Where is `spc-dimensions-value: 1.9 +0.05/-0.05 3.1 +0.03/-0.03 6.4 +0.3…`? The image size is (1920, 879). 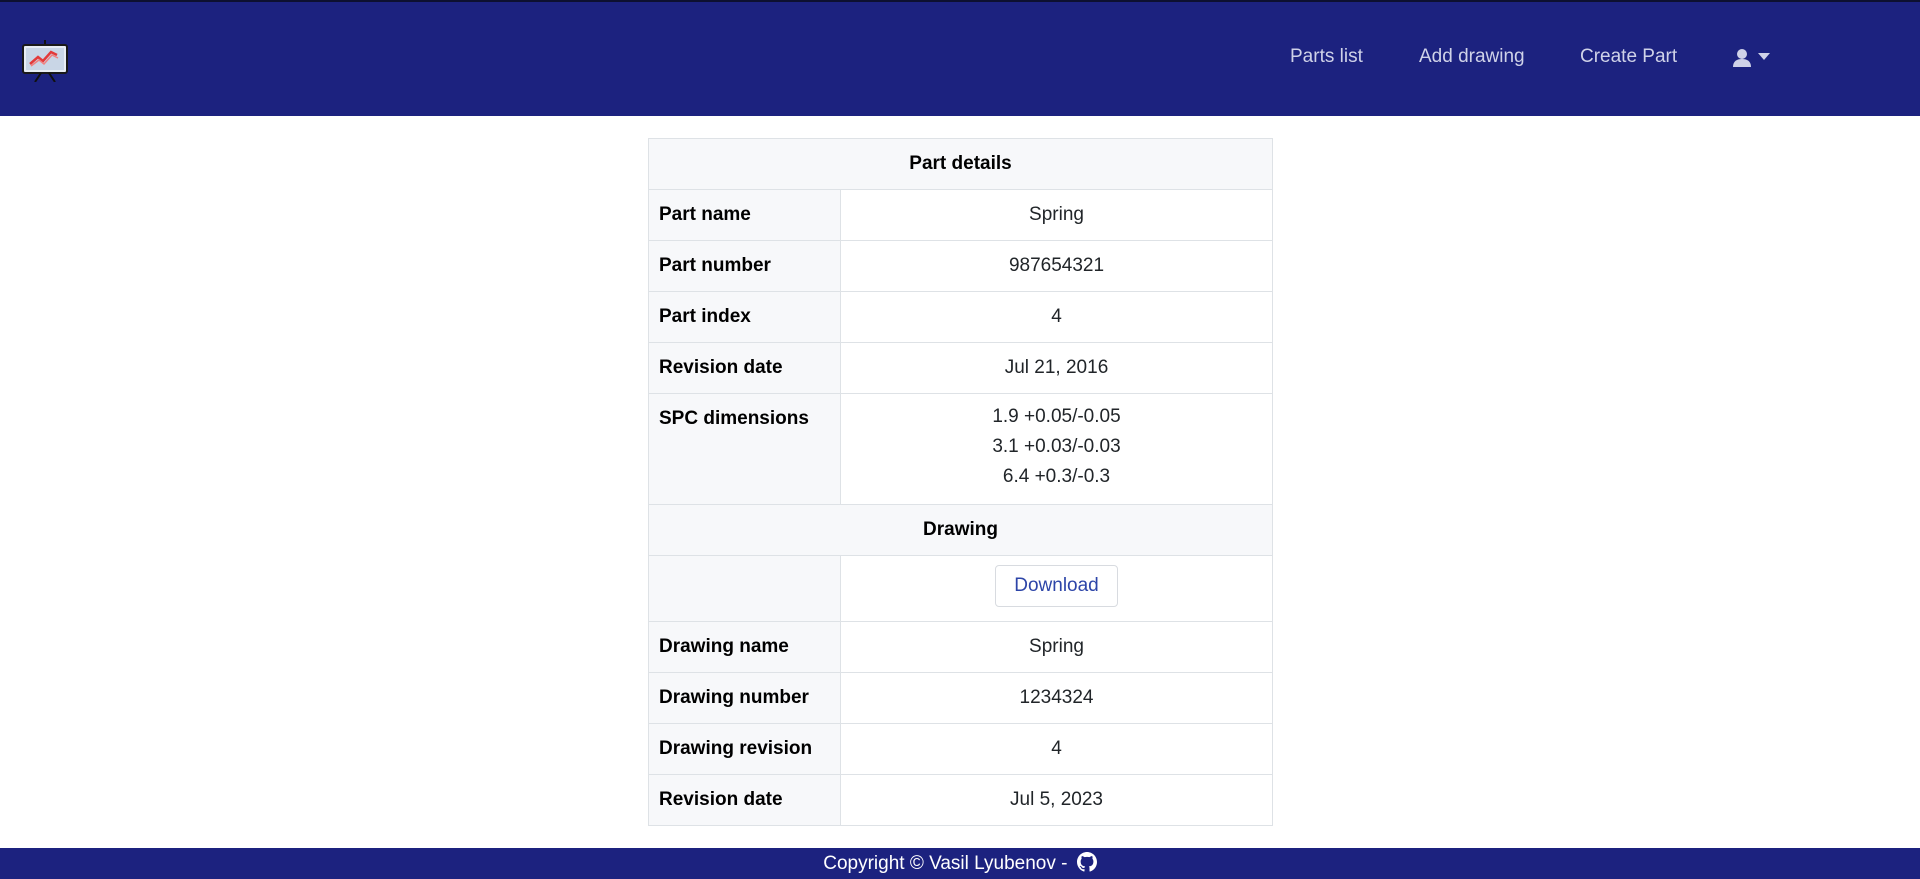 spc-dimensions-value: 1.9 +0.05/-0.05 3.1 +0.03/-0.03 6.4 +0.3… is located at coordinates (1056, 449).